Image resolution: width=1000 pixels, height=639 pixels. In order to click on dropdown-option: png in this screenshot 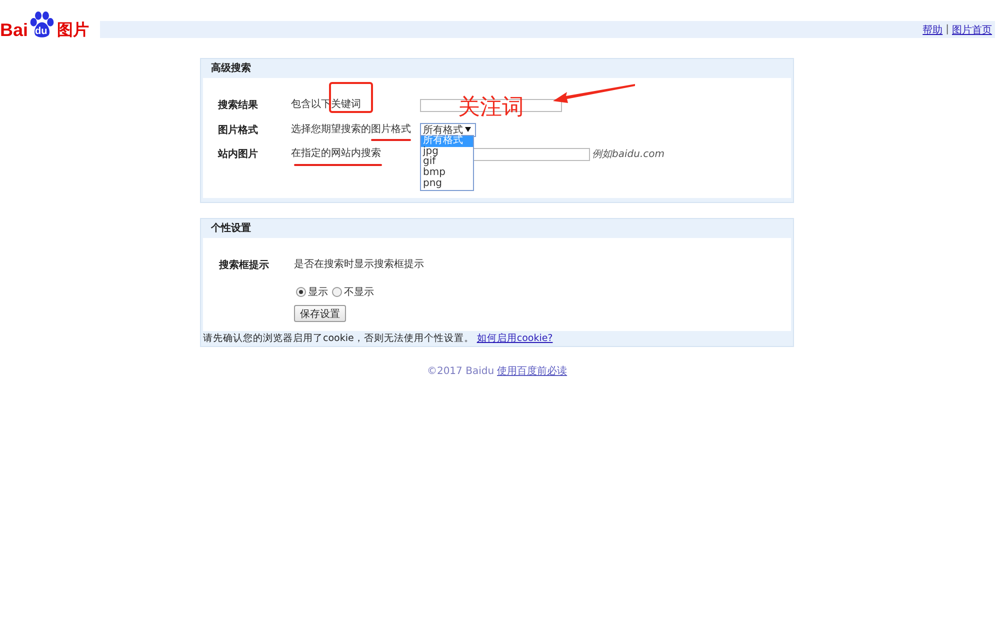, I will do `click(447, 184)`.